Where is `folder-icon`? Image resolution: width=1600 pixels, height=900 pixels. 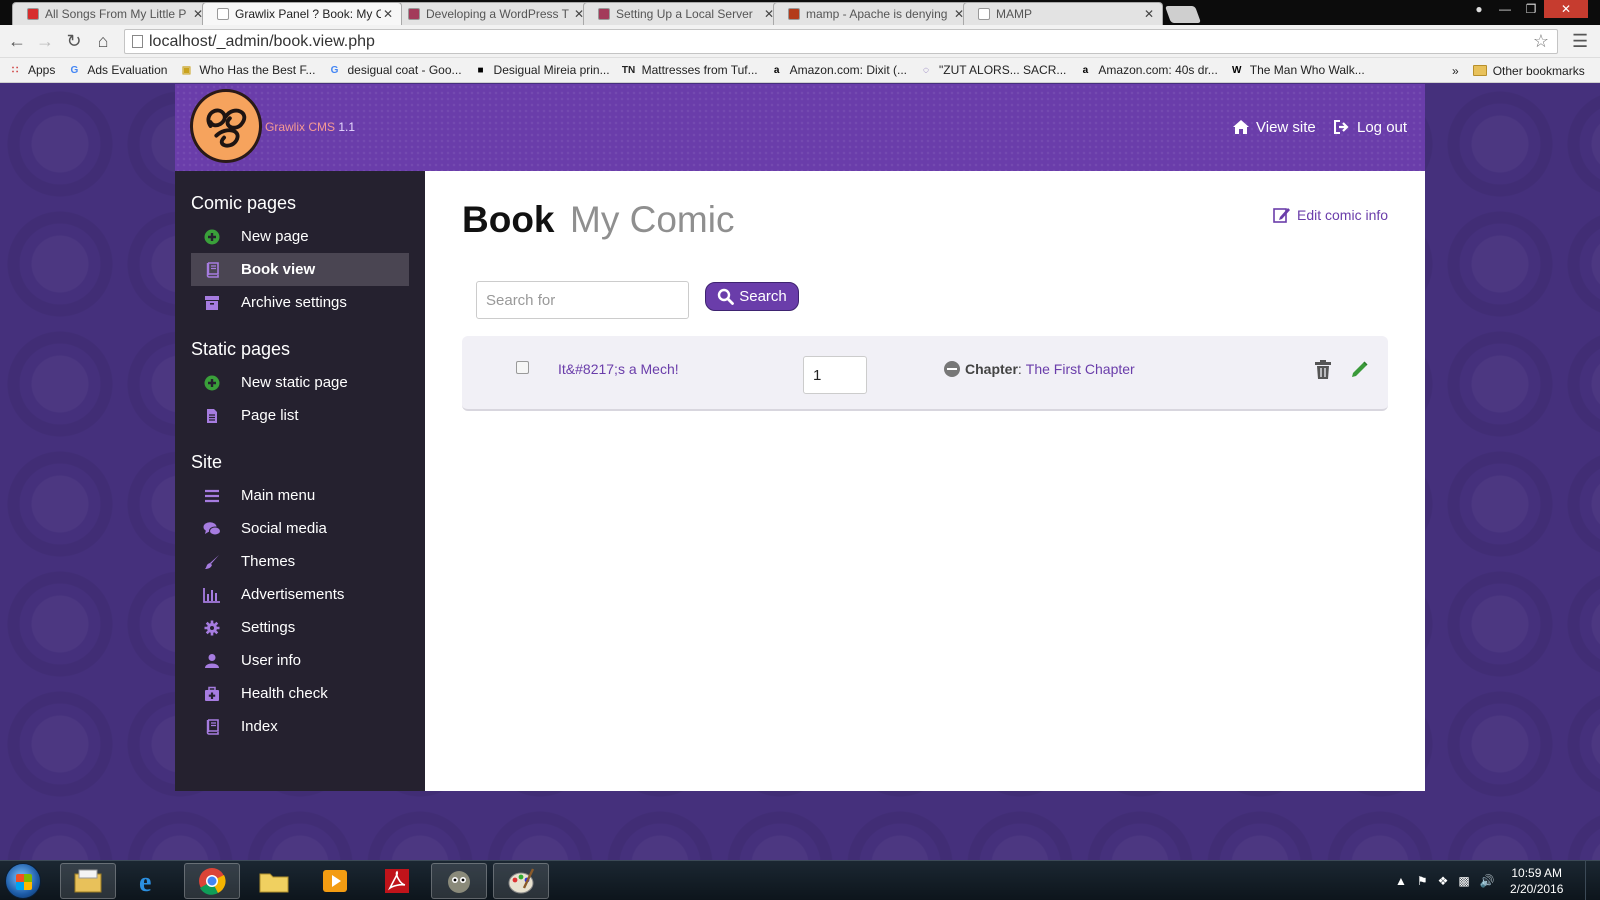
folder-icon is located at coordinates (274, 881).